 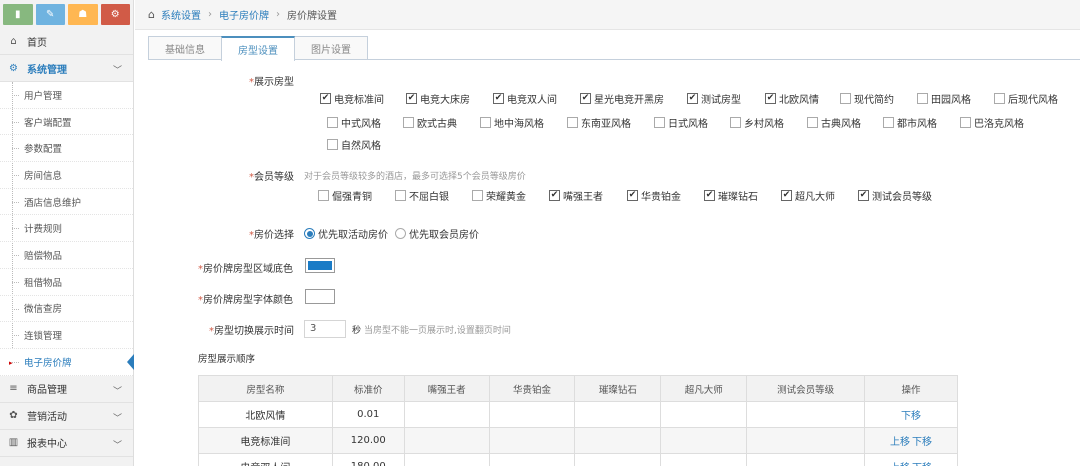 I want to click on member-level-checkbox: ✔ 超凡大师, so click(x=808, y=195).